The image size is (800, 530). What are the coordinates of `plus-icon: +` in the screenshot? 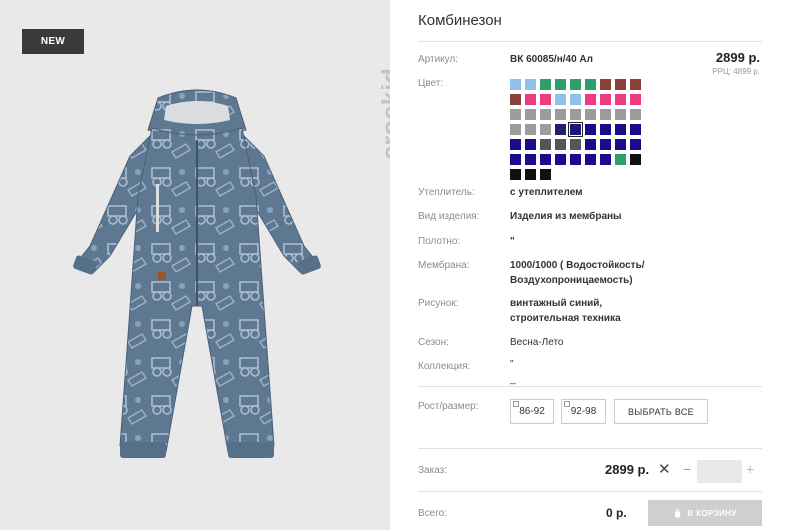 It's located at (750, 469).